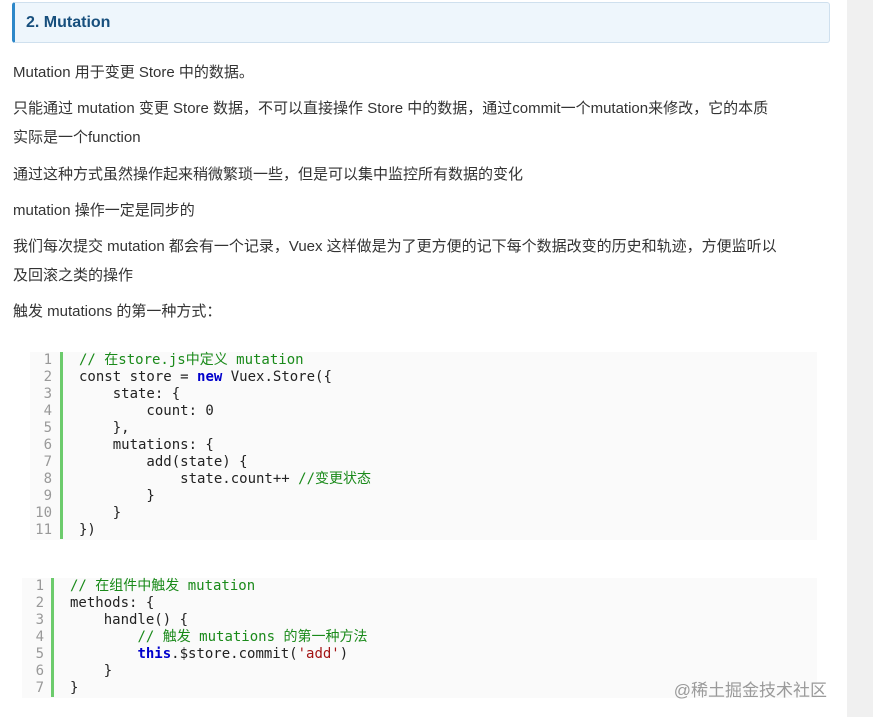 The height and width of the screenshot is (717, 873). Describe the element at coordinates (33, 637) in the screenshot. I see `code-gutter: 1234567` at that location.